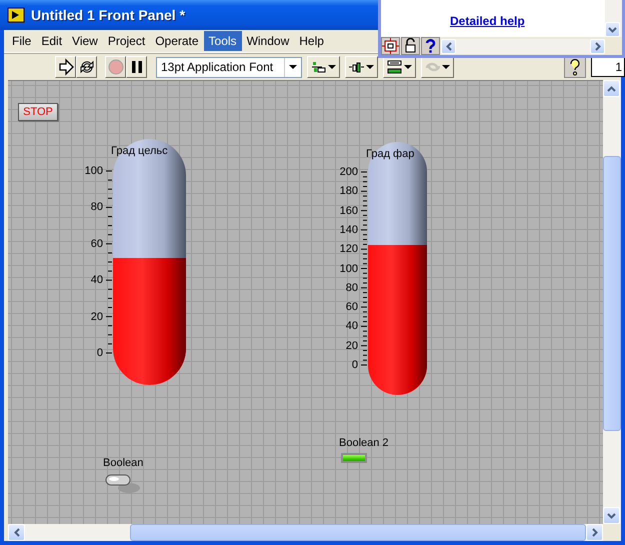  Describe the element at coordinates (223, 41) in the screenshot. I see `menu-item: Tools` at that location.